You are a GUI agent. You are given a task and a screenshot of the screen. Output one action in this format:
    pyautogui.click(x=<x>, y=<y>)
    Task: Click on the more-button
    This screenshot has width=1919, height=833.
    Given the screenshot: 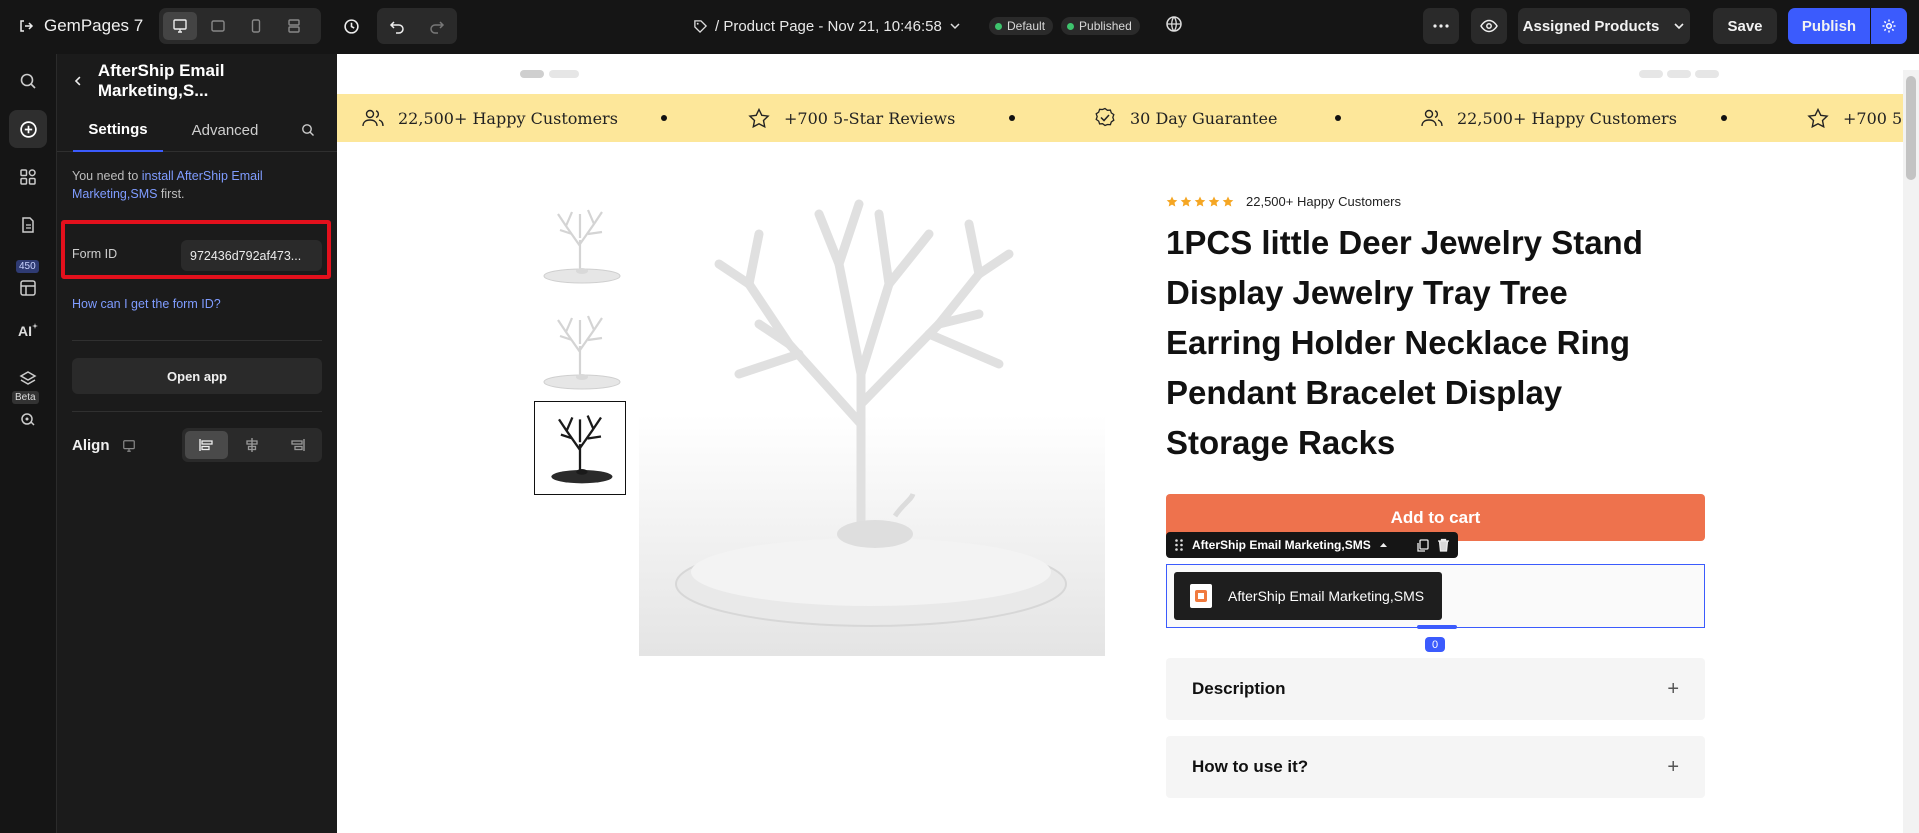 What is the action you would take?
    pyautogui.click(x=1441, y=26)
    